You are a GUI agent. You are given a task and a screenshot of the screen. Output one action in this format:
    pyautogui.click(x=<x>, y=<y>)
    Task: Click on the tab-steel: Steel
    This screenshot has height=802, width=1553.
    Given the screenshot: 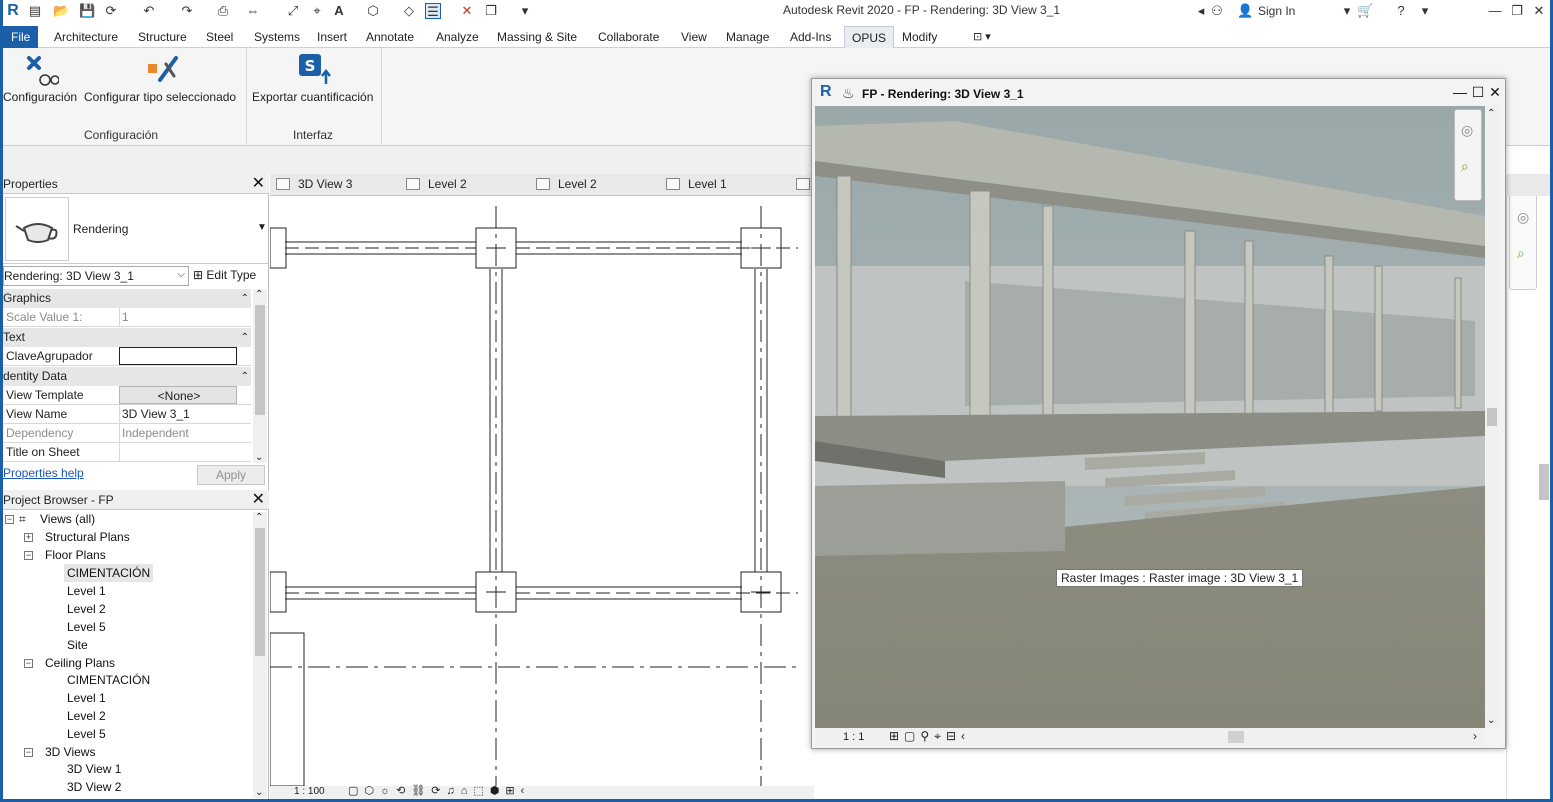 What is the action you would take?
    pyautogui.click(x=219, y=37)
    